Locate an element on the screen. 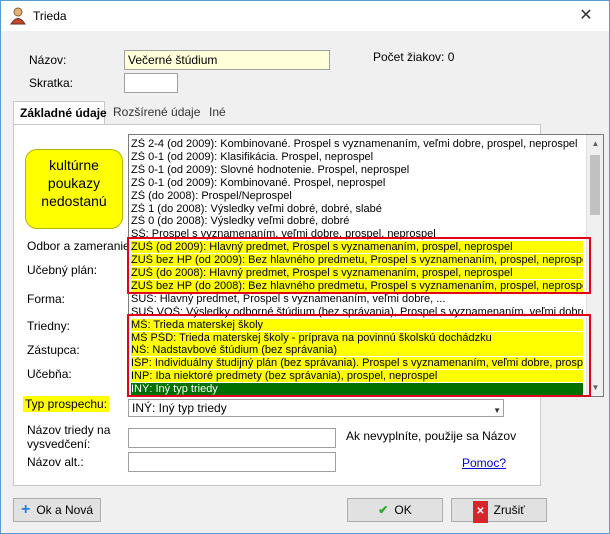 This screenshot has width=610, height=534. ucebny-plan-label: Učebný plán: is located at coordinates (62, 270).